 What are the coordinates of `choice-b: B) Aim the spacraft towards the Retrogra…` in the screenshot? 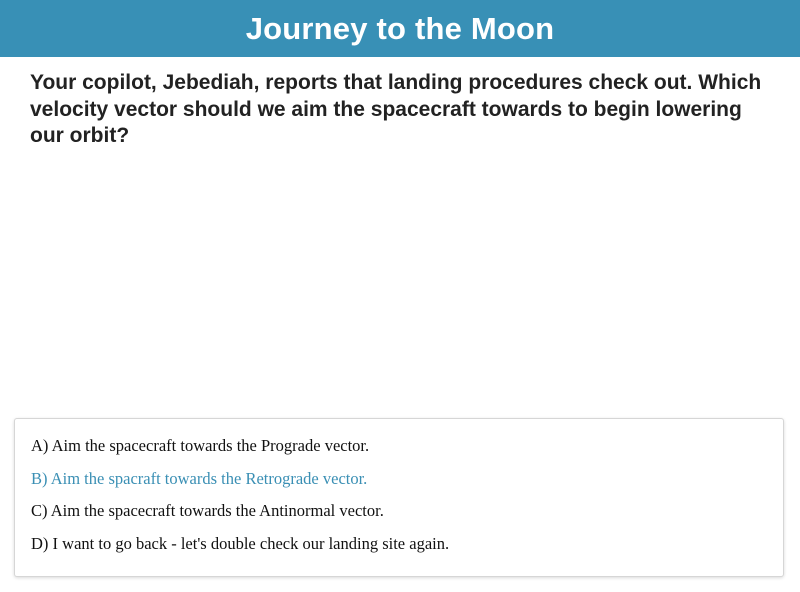 It's located at (407, 484).